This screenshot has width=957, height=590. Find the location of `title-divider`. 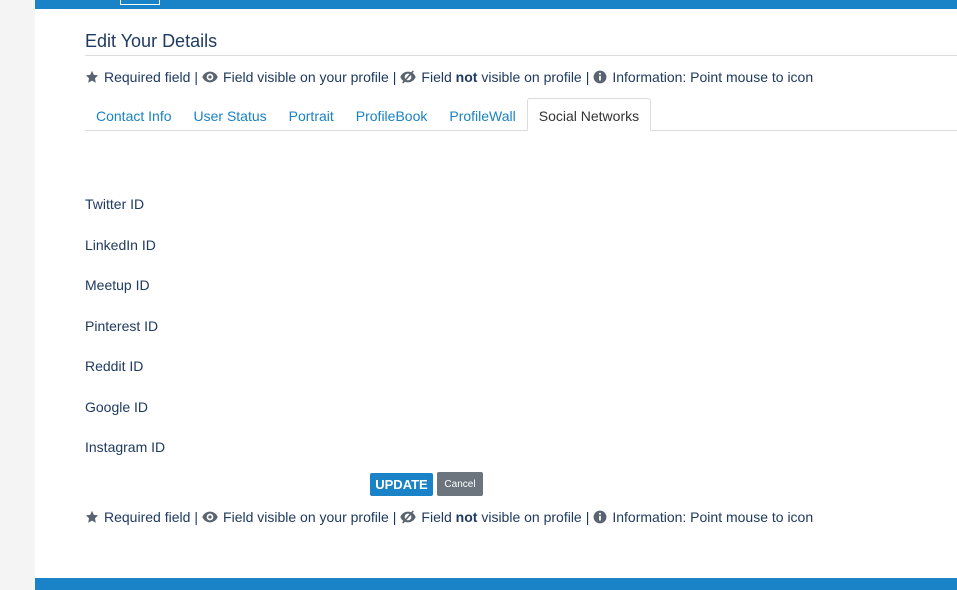

title-divider is located at coordinates (521, 55).